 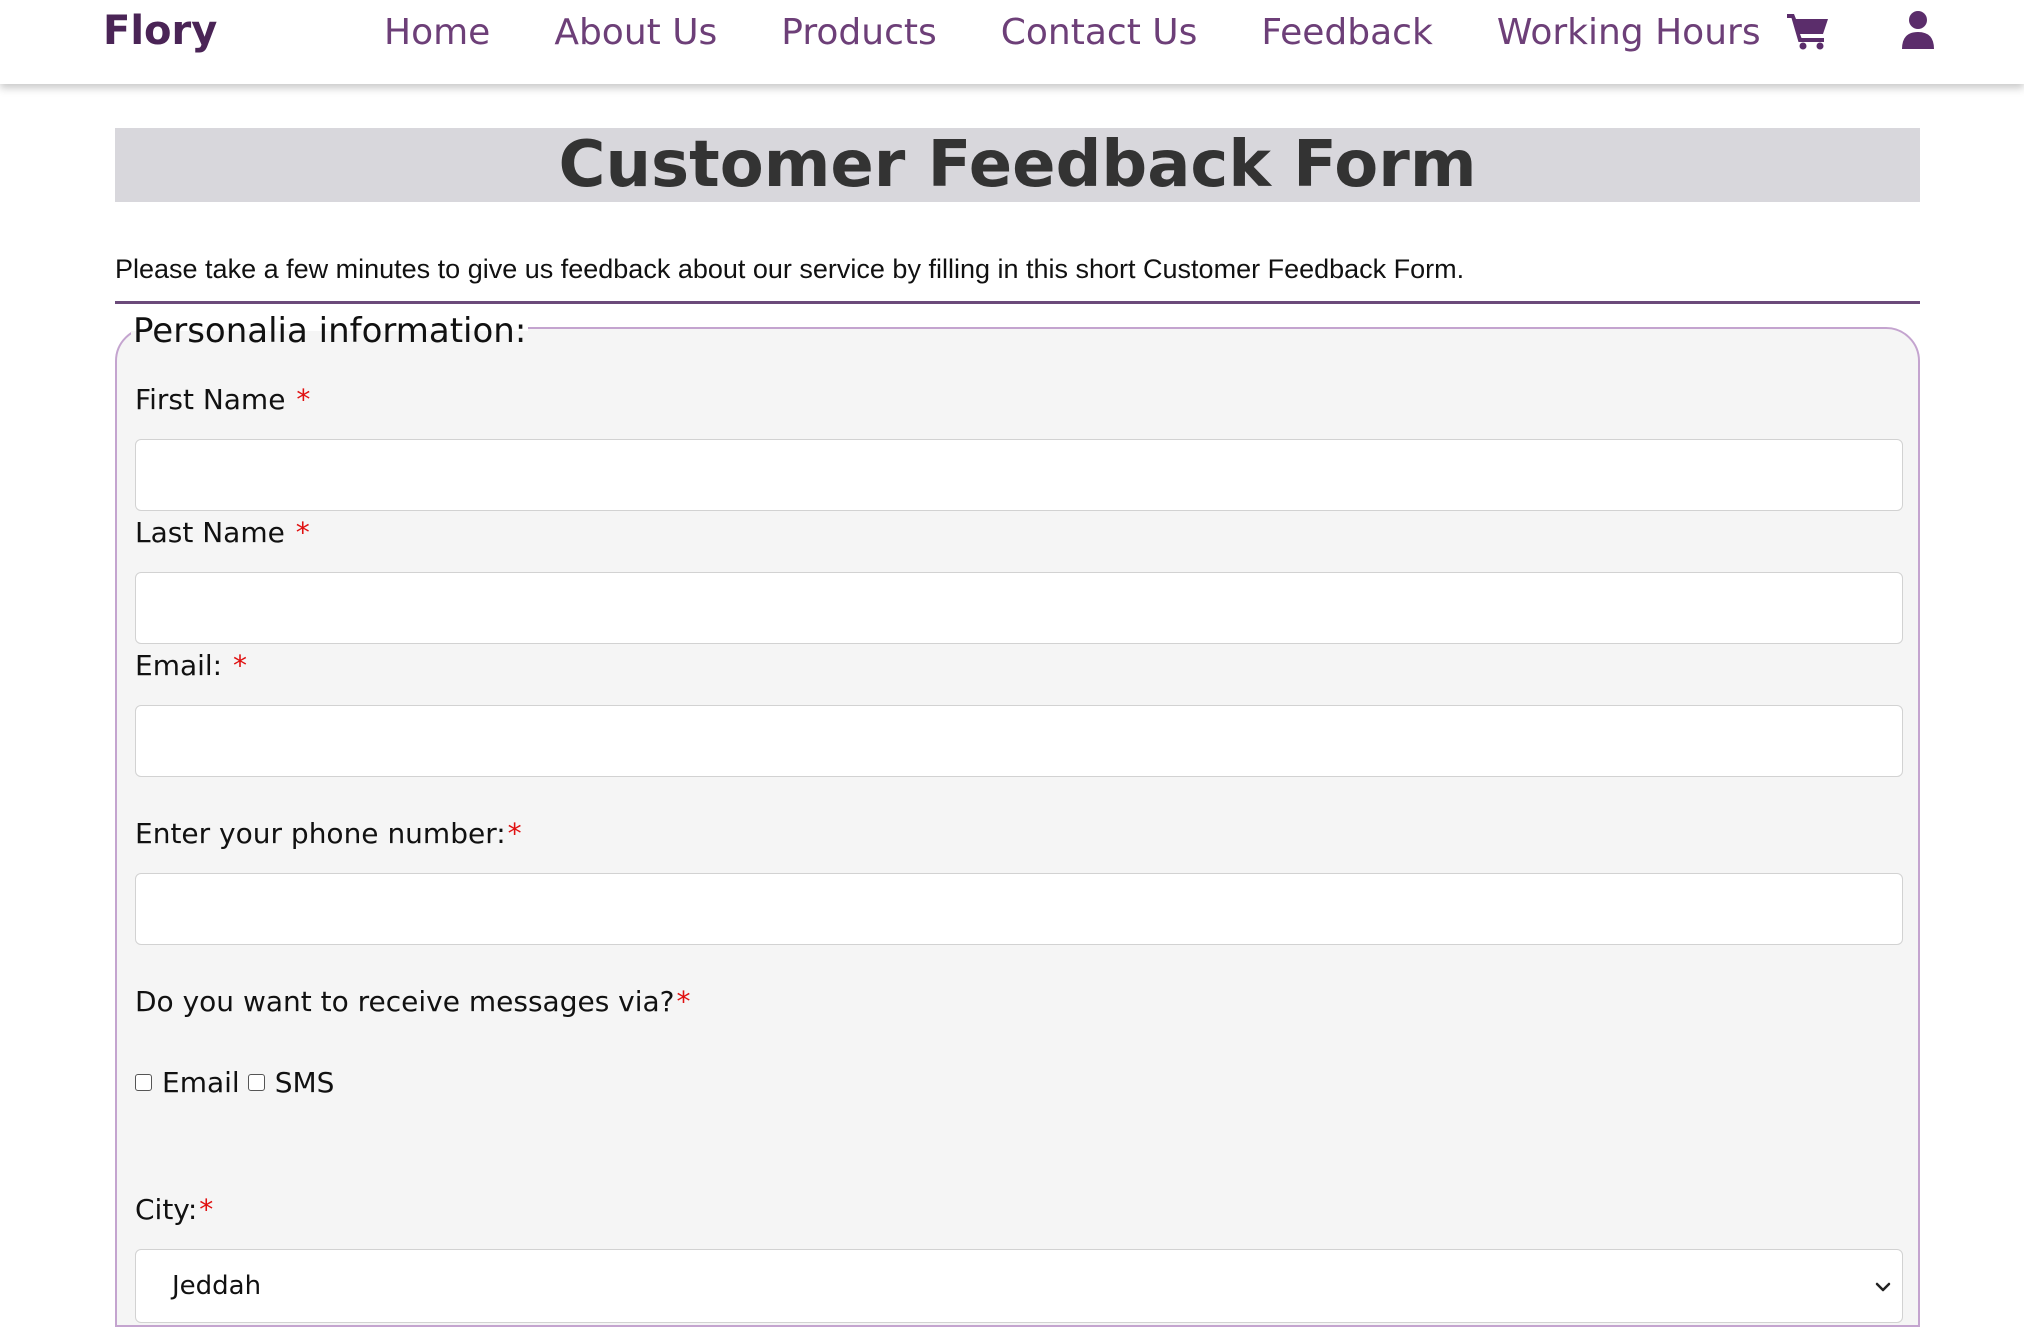 I want to click on last-name-label: Last Name *, so click(x=222, y=532).